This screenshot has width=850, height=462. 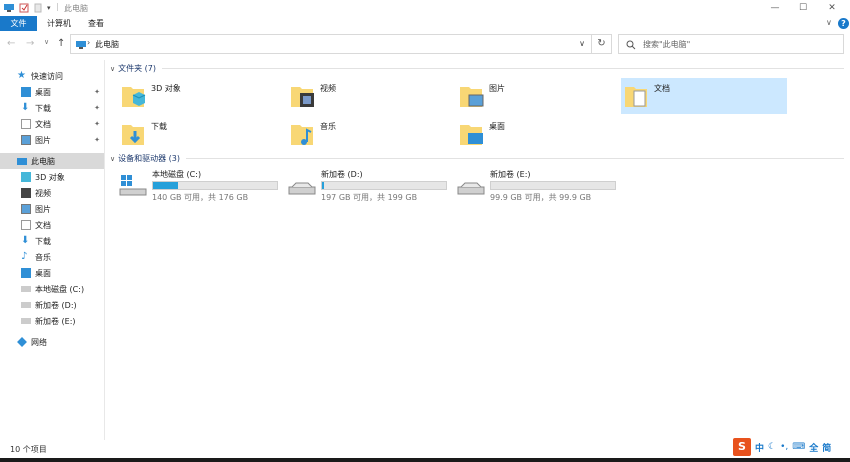 What do you see at coordinates (28, 449) in the screenshot?
I see `status-item-count: 10 个项目` at bounding box center [28, 449].